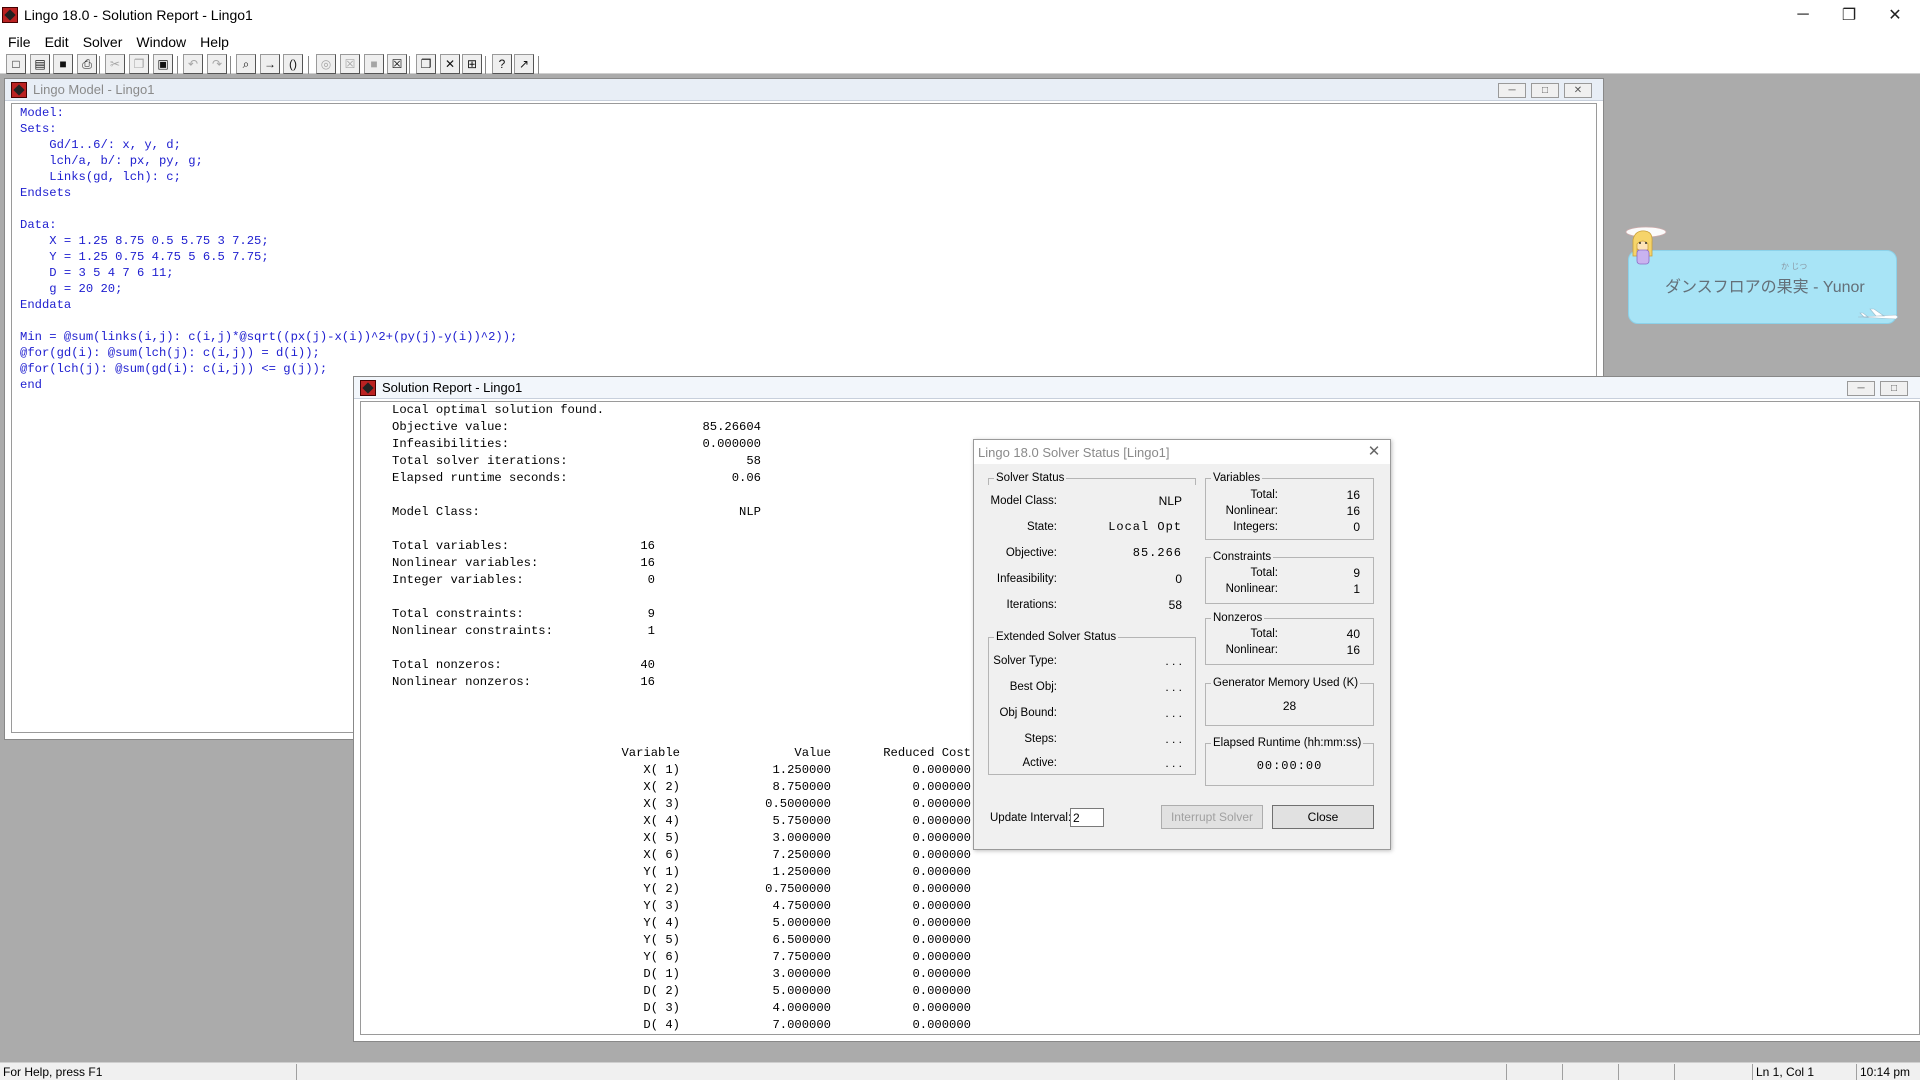  I want to click on song-title: ダンスフロアの果実 - Yunor, so click(1765, 287).